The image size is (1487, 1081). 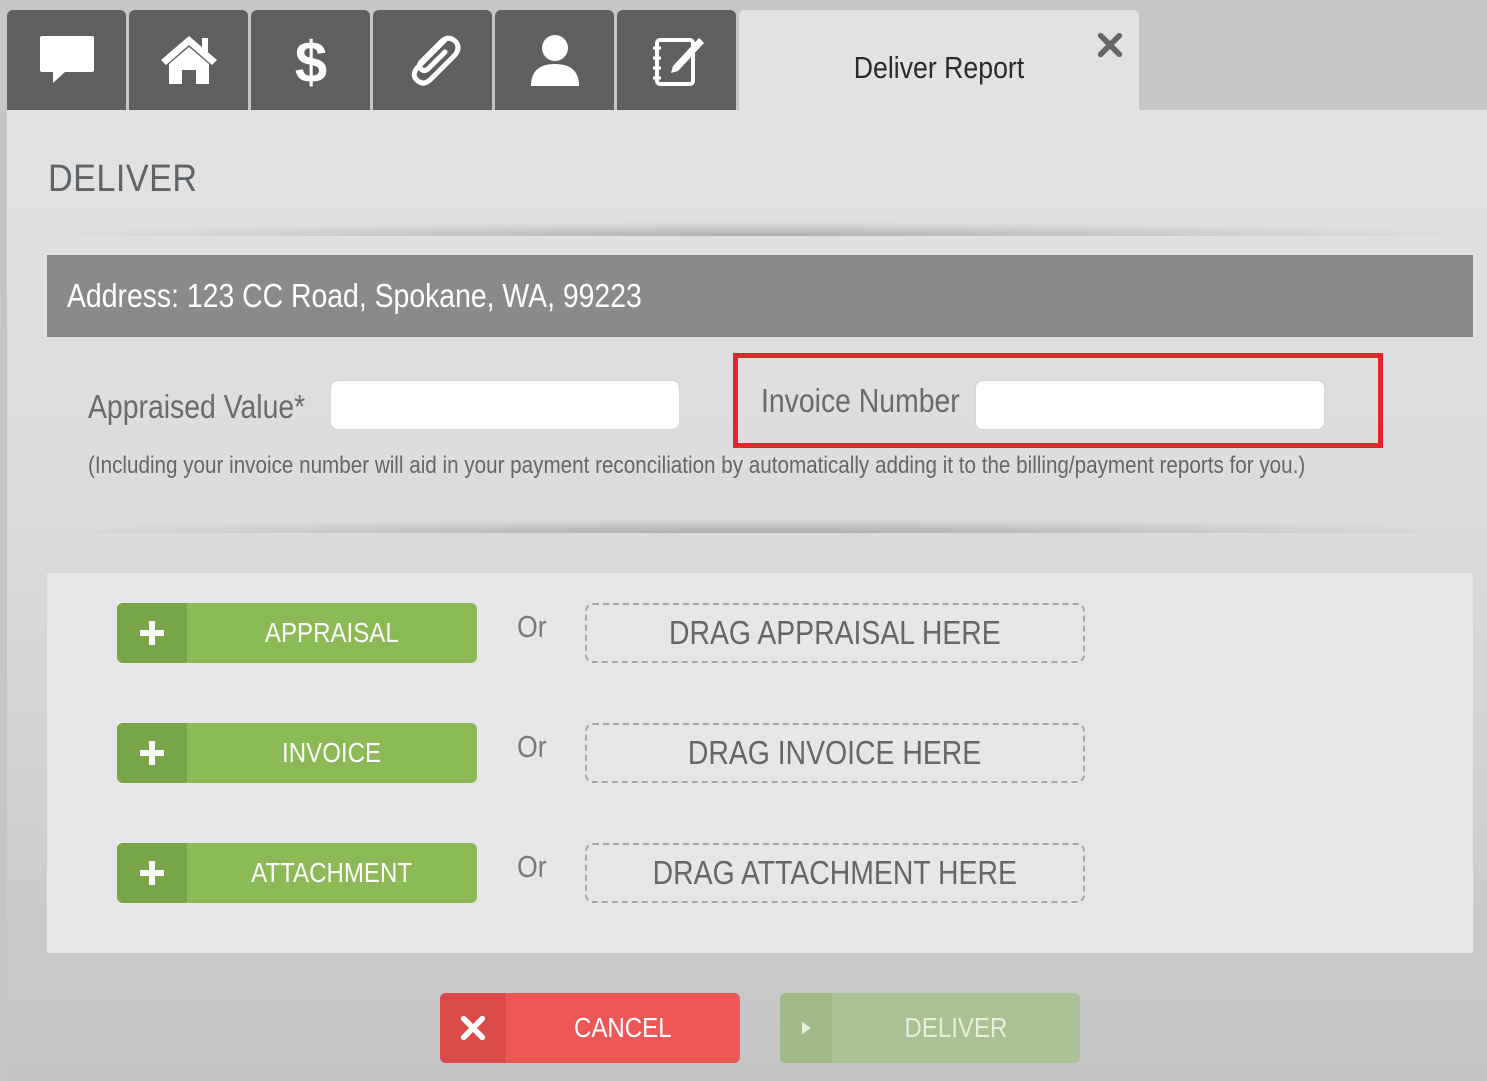 I want to click on invoice-drop-label: DRAG INVOICE HERE, so click(x=835, y=752).